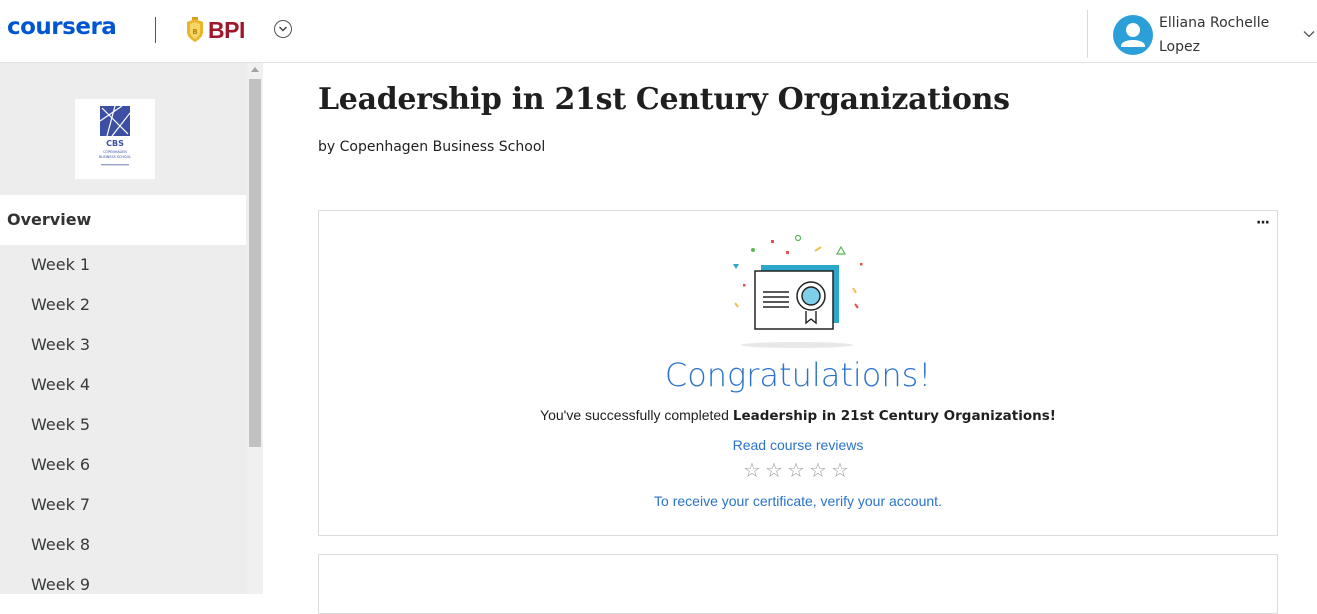 The width and height of the screenshot is (1317, 614). I want to click on rating-stars: ☆ ☆ ☆ ☆ ☆, so click(798, 470).